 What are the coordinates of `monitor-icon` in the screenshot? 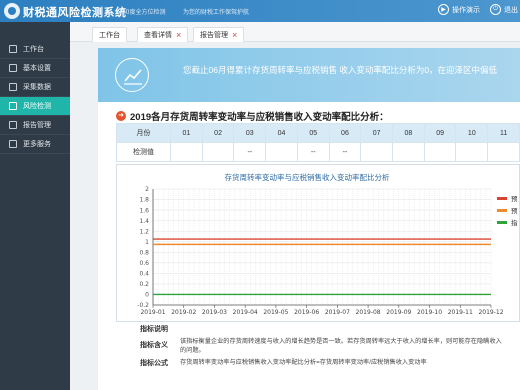 It's located at (13, 49).